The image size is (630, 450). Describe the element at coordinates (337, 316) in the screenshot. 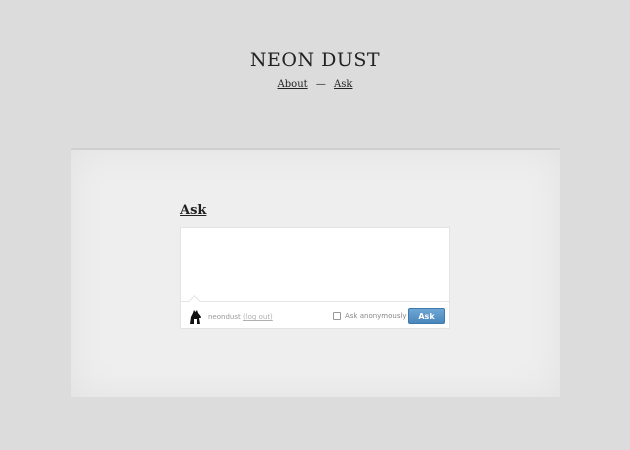

I see `checkbox-icon` at that location.